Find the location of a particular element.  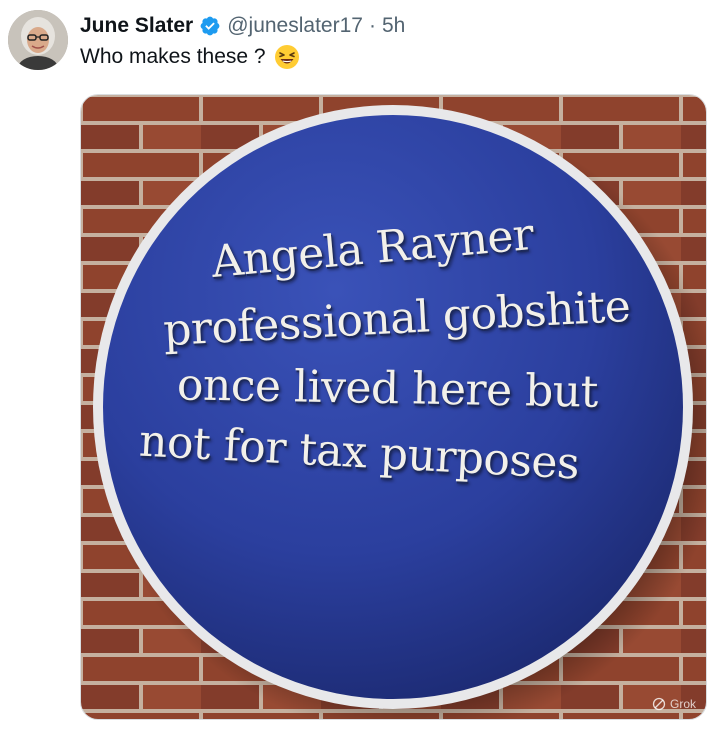

avatar is located at coordinates (38, 40).